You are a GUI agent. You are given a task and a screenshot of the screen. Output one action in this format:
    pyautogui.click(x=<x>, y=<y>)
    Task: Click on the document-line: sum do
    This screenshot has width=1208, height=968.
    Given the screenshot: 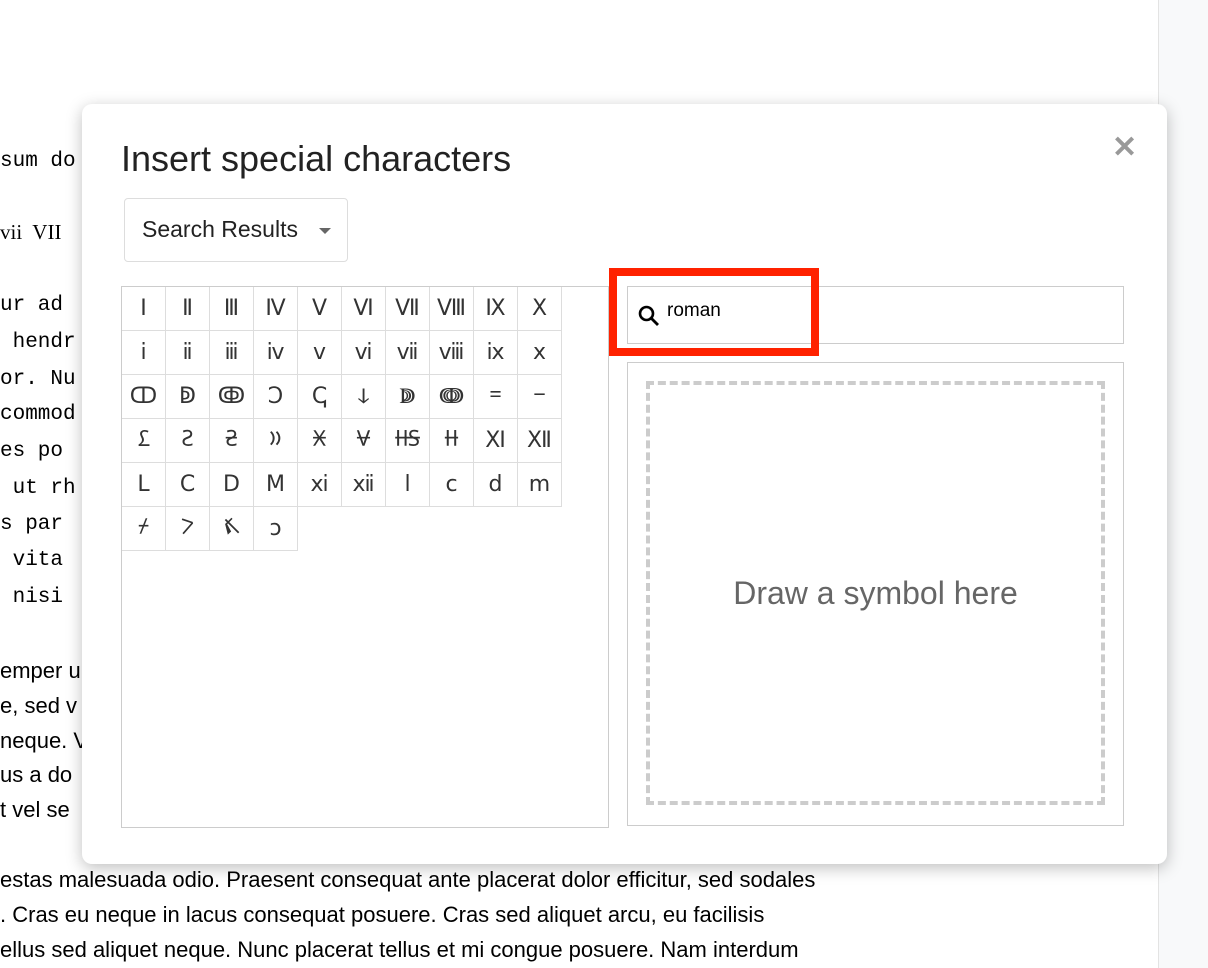 What is the action you would take?
    pyautogui.click(x=38, y=161)
    